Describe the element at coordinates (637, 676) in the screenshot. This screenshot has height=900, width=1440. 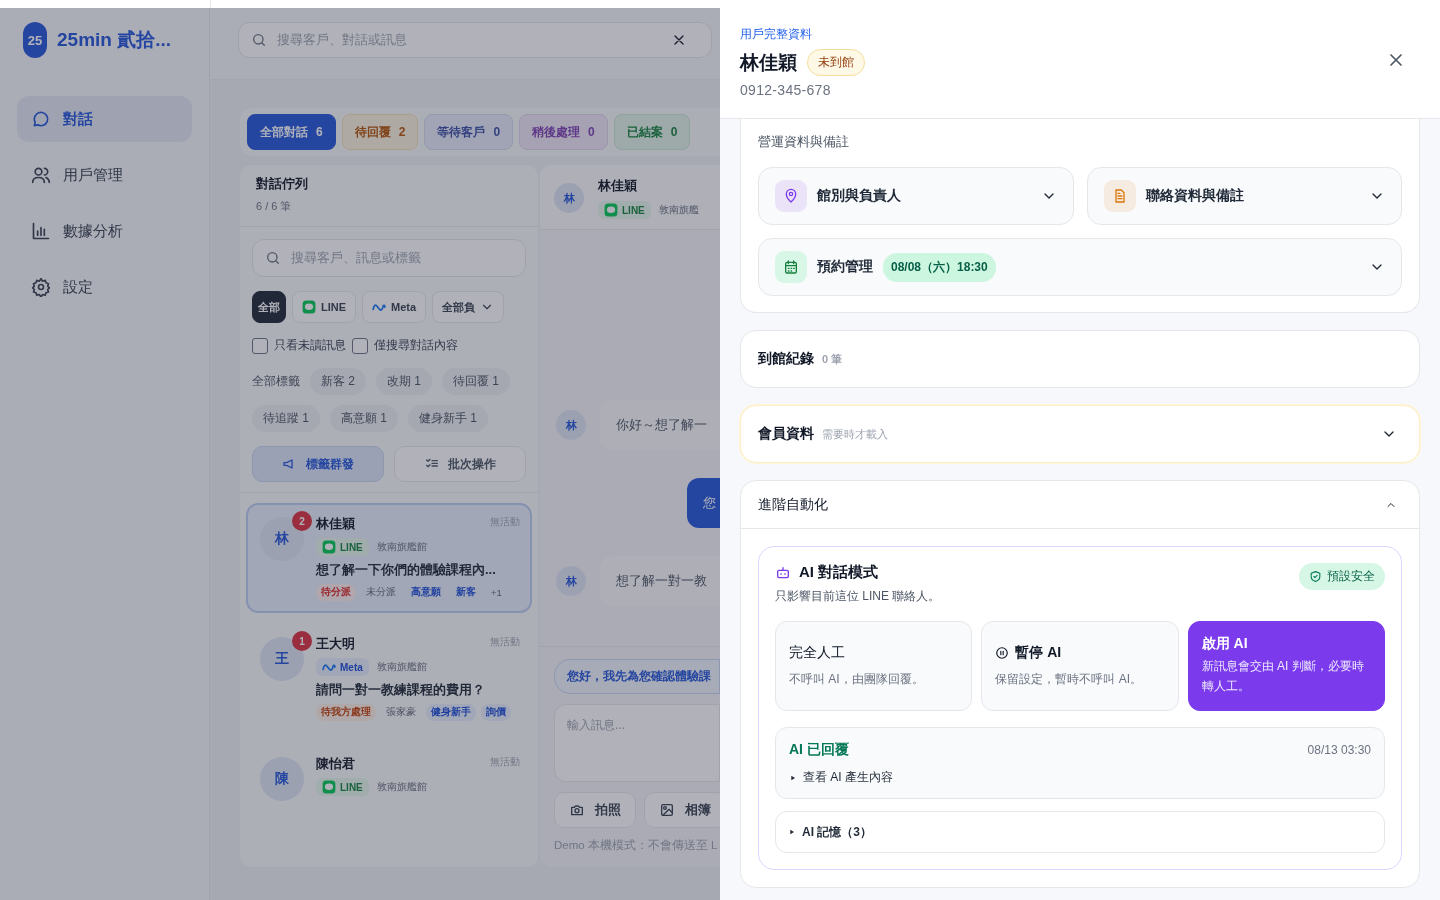
I see `suggested-reply: 您好，我先為您確認體驗課` at that location.